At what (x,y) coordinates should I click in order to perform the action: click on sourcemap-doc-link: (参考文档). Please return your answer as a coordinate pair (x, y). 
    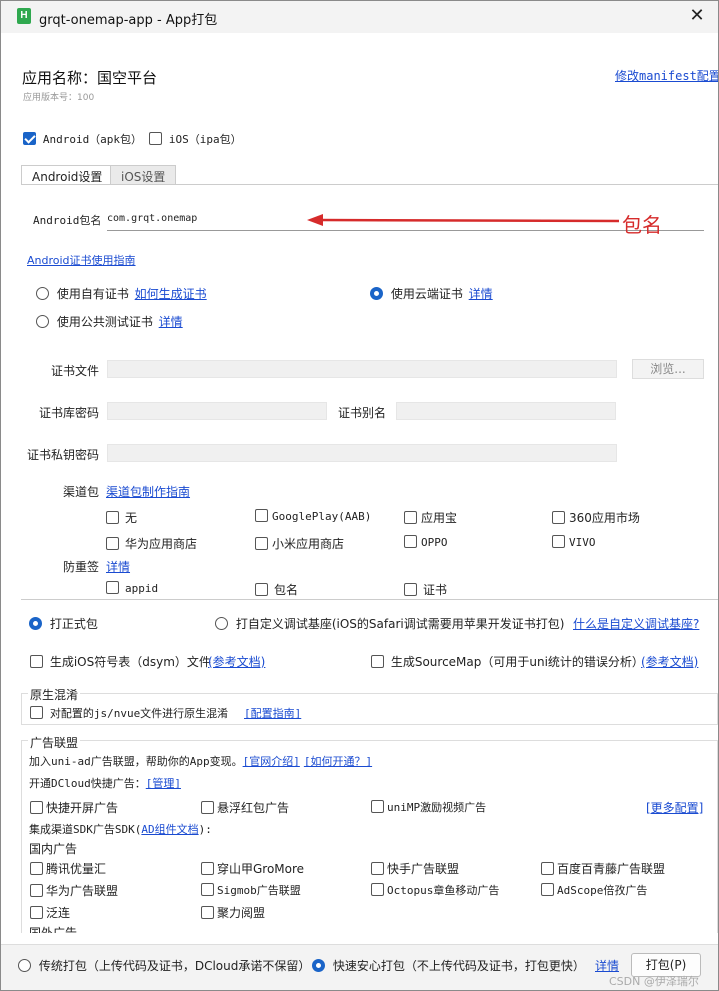
    Looking at the image, I should click on (669, 661).